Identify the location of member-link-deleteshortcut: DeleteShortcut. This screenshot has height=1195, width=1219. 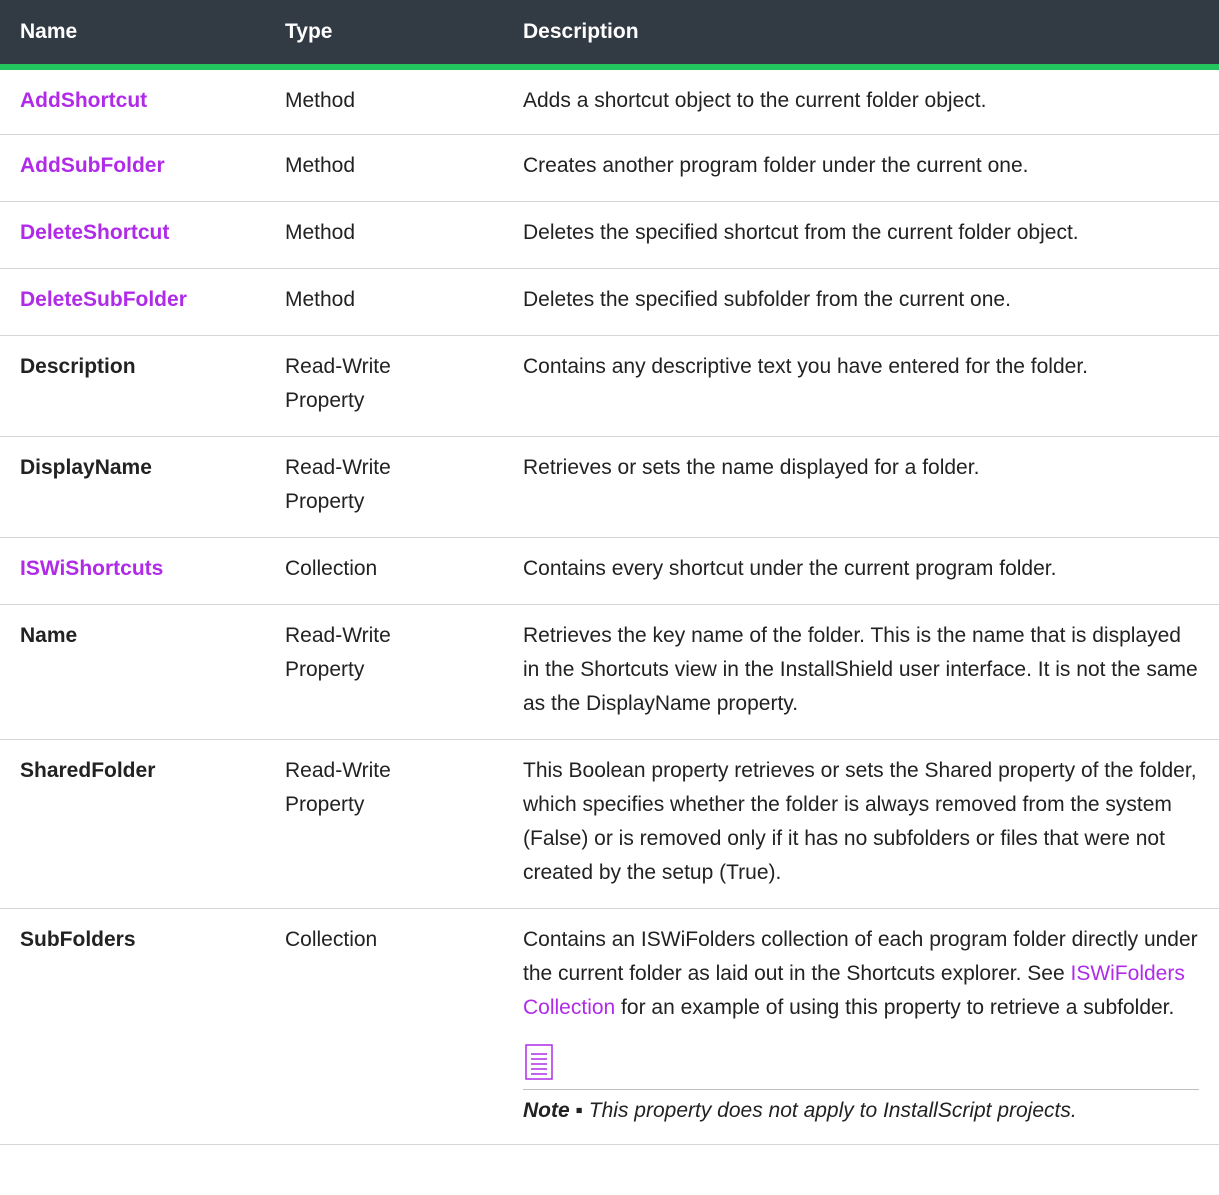
(94, 232).